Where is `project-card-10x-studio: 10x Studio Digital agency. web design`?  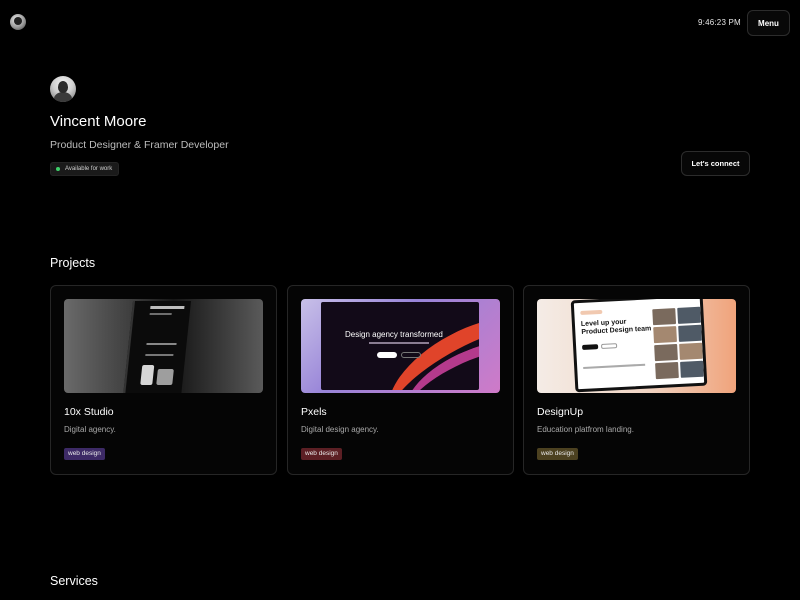 project-card-10x-studio: 10x Studio Digital agency. web design is located at coordinates (163, 380).